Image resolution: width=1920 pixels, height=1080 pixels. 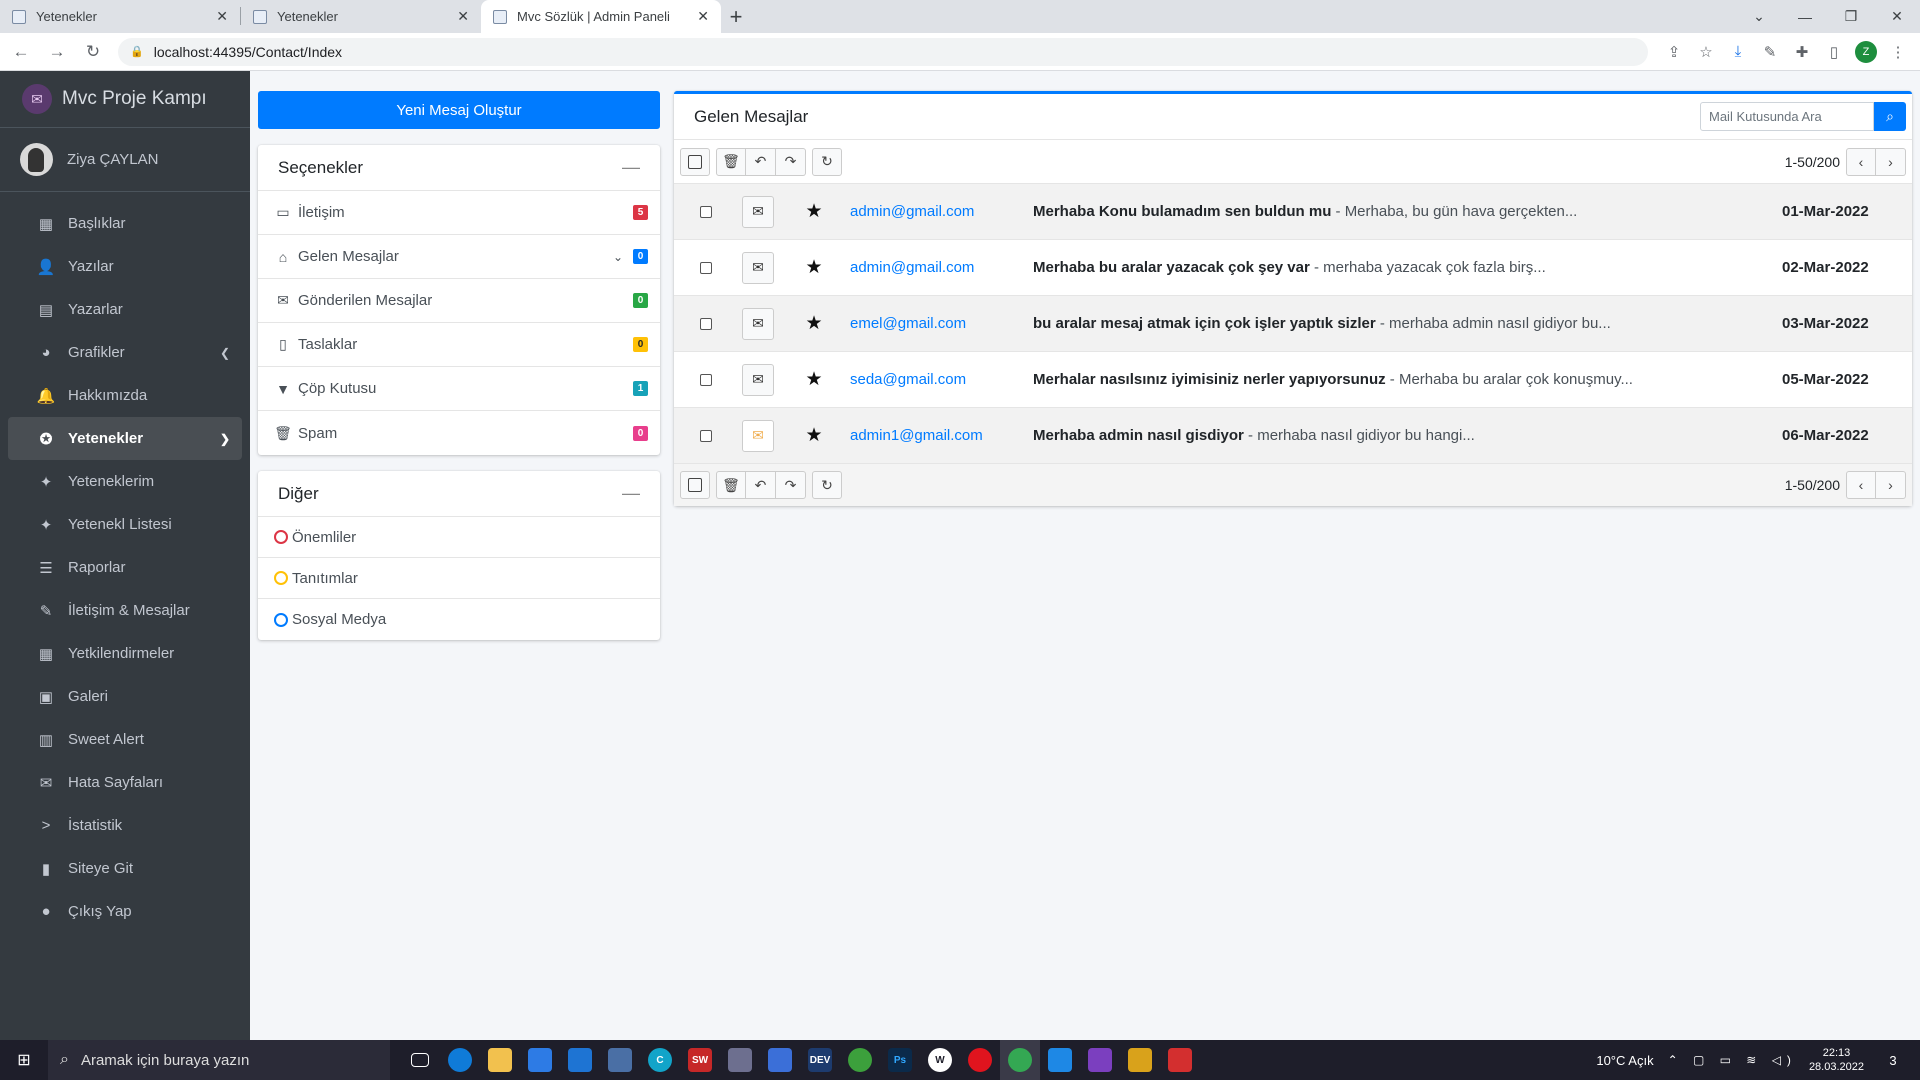 I want to click on pdf-icon, so click(x=1180, y=1060).